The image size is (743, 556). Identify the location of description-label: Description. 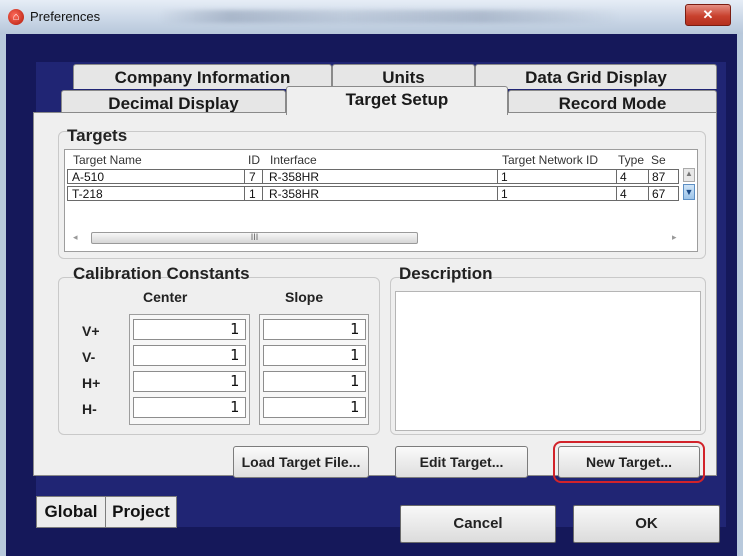
(446, 273).